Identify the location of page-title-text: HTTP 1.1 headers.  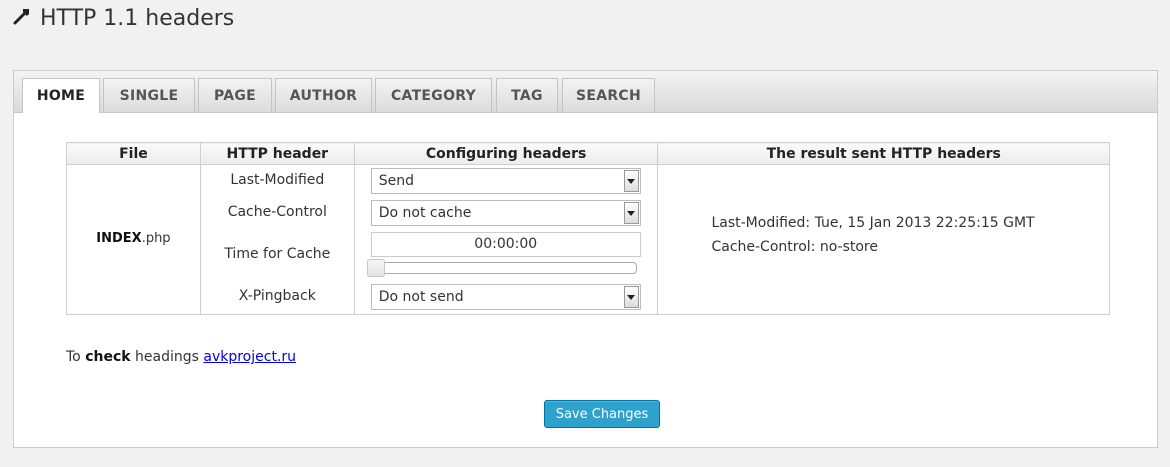
(137, 18).